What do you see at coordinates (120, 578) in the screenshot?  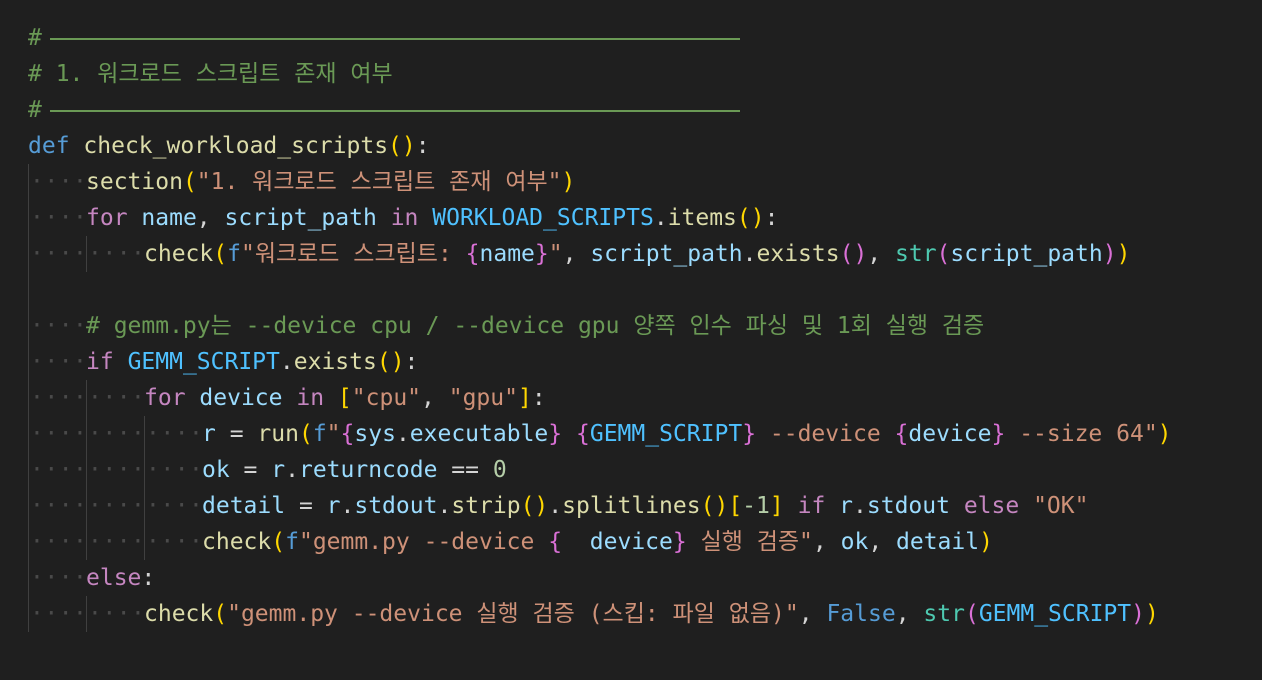 I see `code-text: else:` at bounding box center [120, 578].